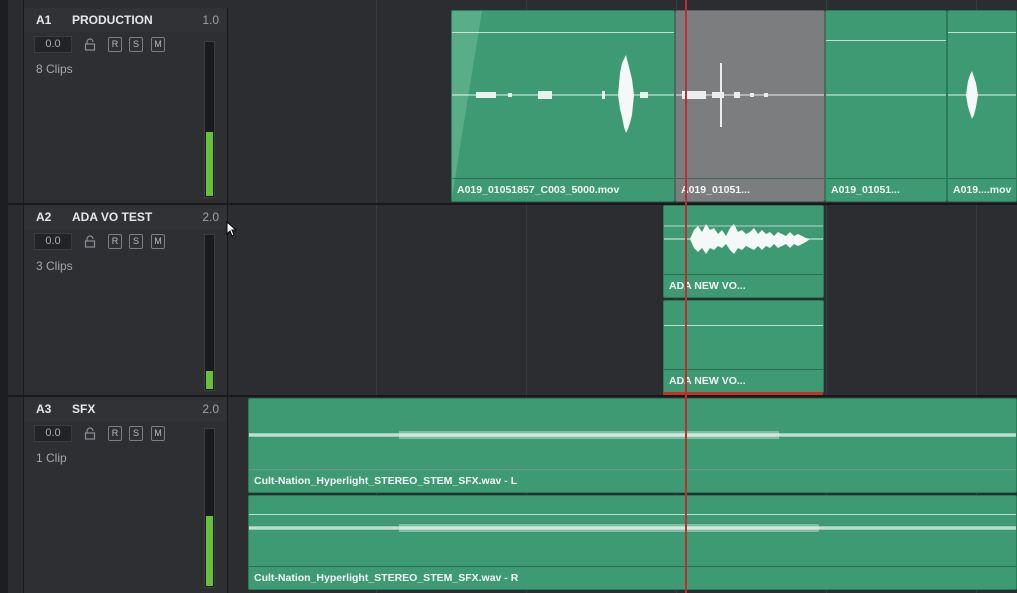 Image resolution: width=1017 pixels, height=593 pixels. Describe the element at coordinates (538, 190) in the screenshot. I see `clip-name: A019_01051857_C003_5000.mov` at that location.